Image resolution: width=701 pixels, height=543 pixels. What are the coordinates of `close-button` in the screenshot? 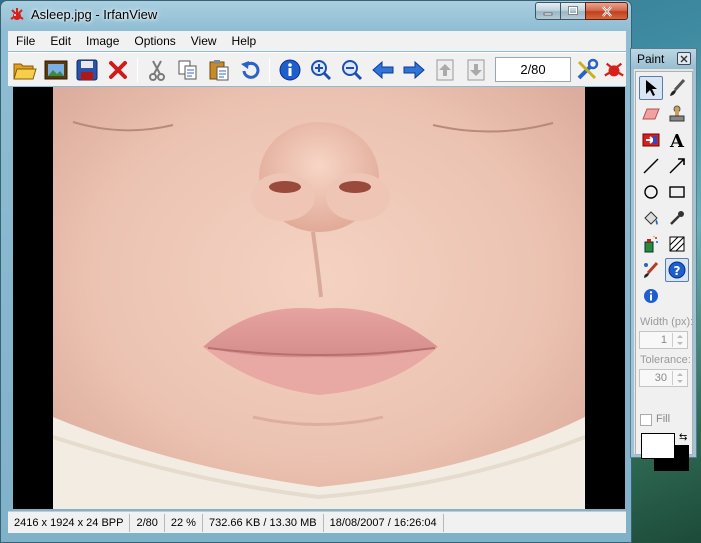 It's located at (606, 11).